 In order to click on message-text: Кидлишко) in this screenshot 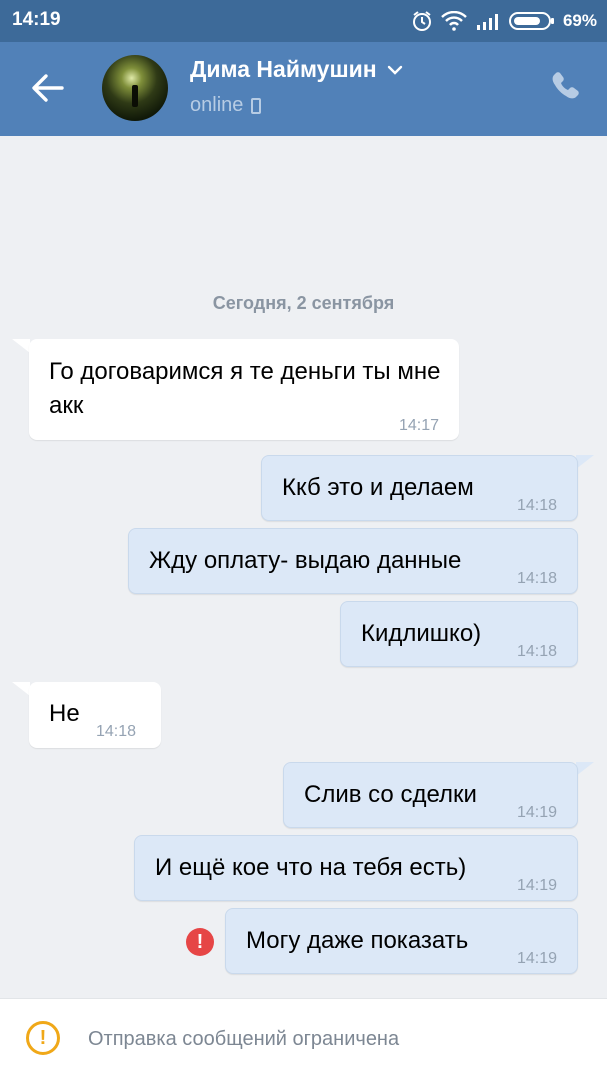, I will do `click(421, 633)`.